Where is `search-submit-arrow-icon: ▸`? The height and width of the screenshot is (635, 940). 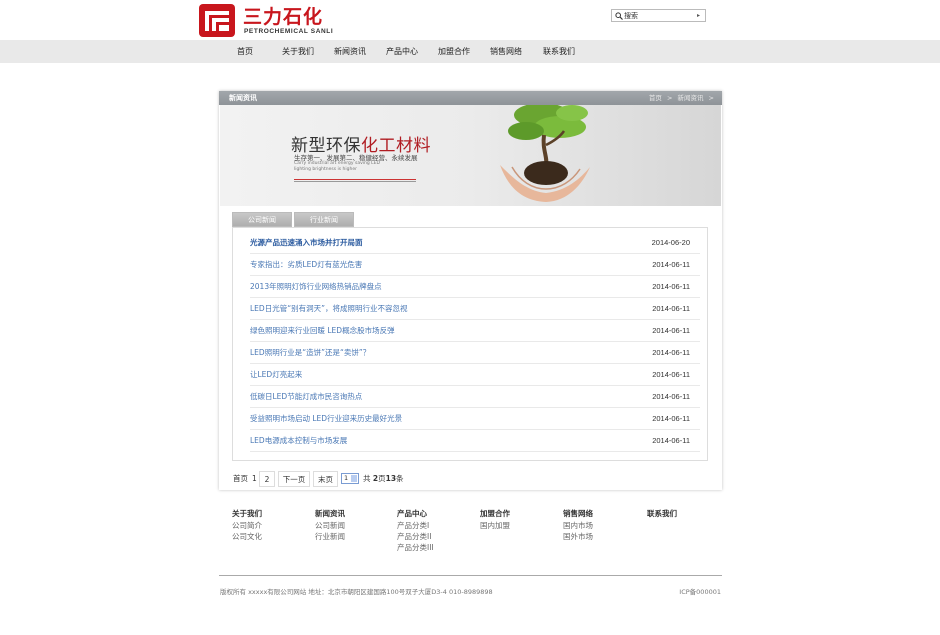 search-submit-arrow-icon: ▸ is located at coordinates (700, 16).